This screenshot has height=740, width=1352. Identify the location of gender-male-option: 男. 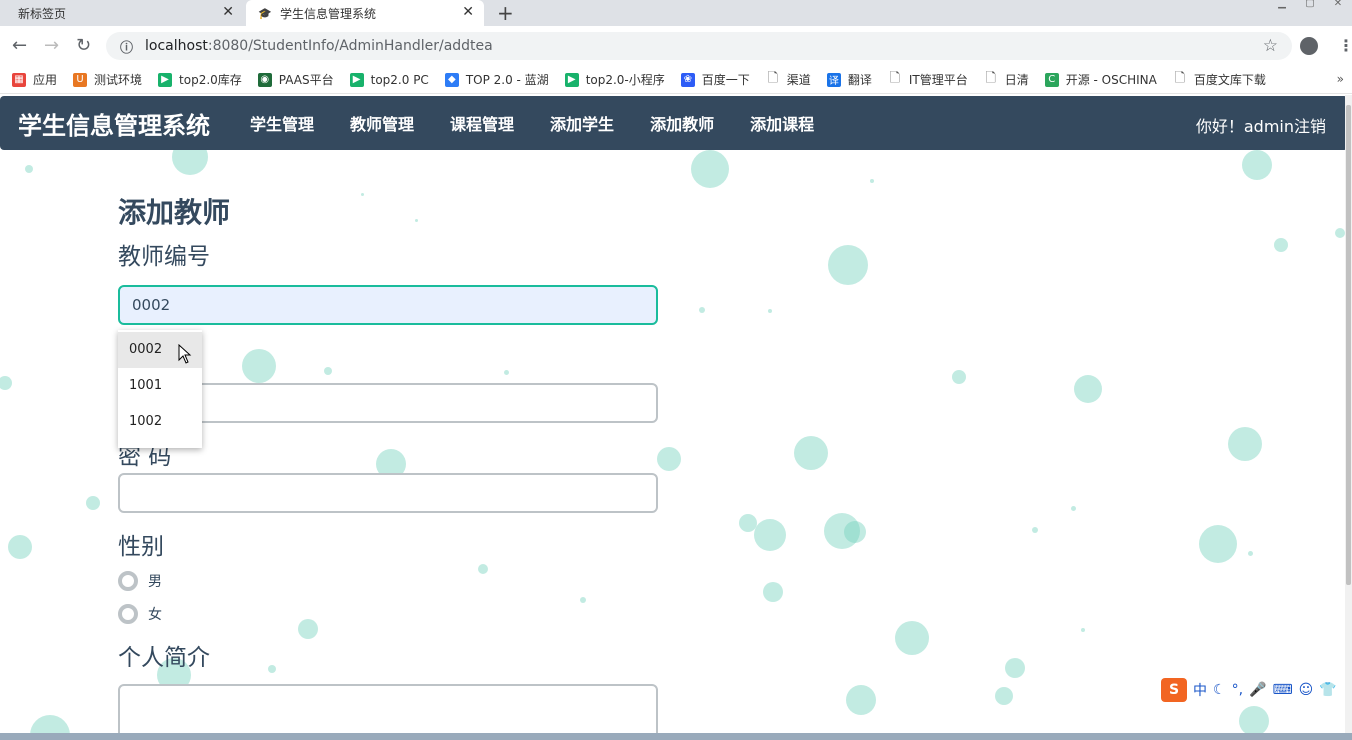
(388, 581).